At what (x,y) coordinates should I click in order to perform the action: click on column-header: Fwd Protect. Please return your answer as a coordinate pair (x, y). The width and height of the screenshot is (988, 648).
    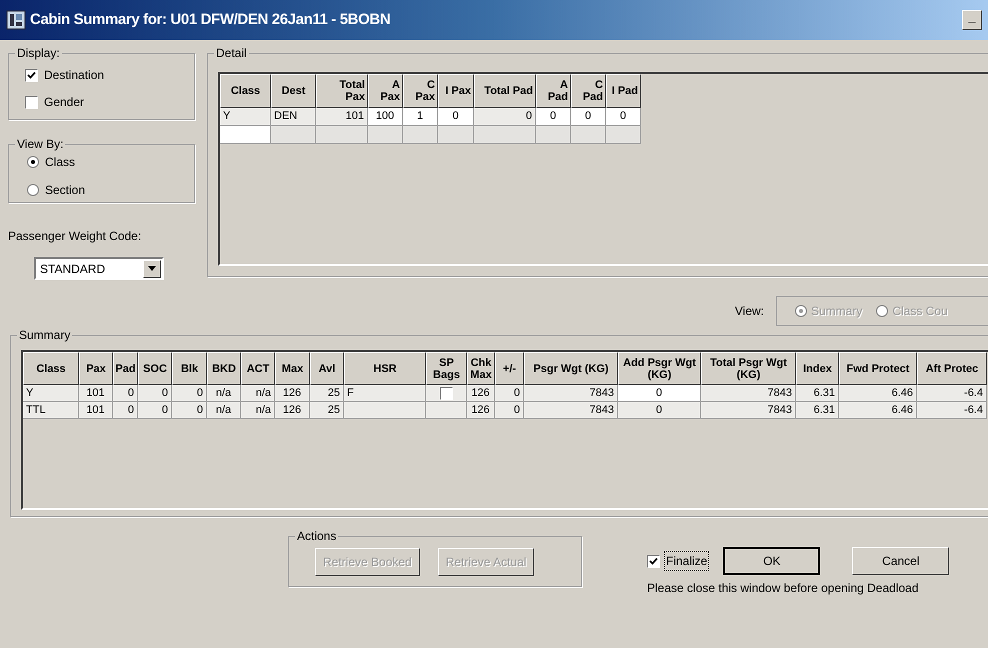
    Looking at the image, I should click on (878, 368).